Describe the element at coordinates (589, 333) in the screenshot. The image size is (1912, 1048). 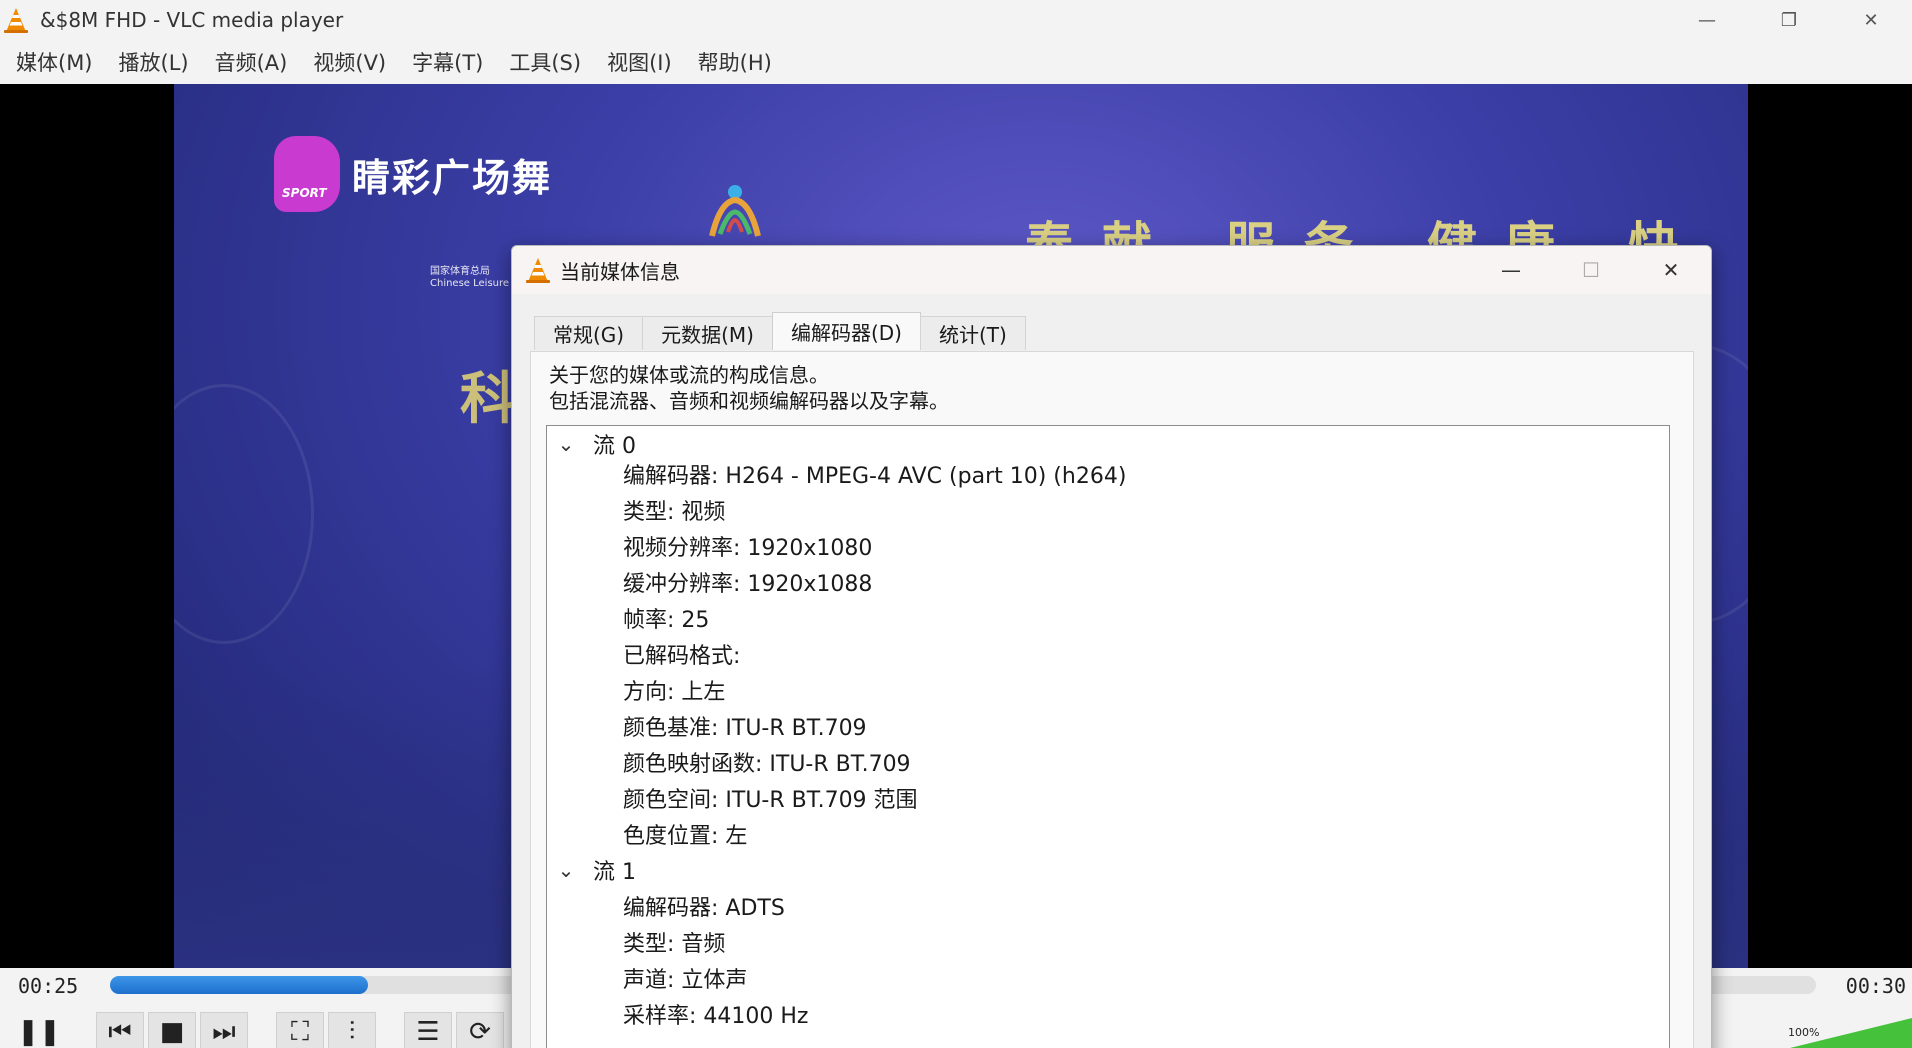
I see `tab-general: 常规(G)` at that location.